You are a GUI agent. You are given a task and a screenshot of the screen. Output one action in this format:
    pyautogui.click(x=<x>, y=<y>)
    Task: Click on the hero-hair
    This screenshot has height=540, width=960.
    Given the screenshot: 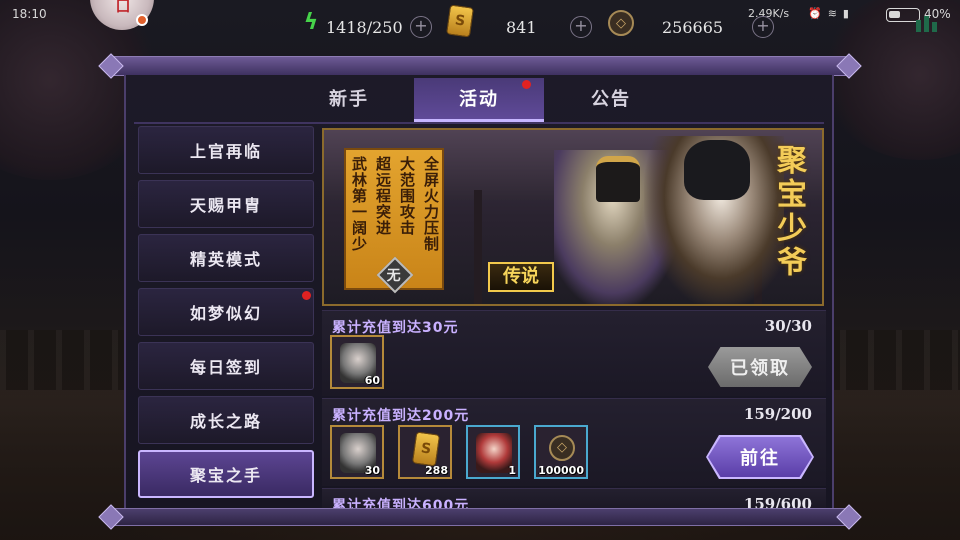 What is the action you would take?
    pyautogui.click(x=717, y=170)
    